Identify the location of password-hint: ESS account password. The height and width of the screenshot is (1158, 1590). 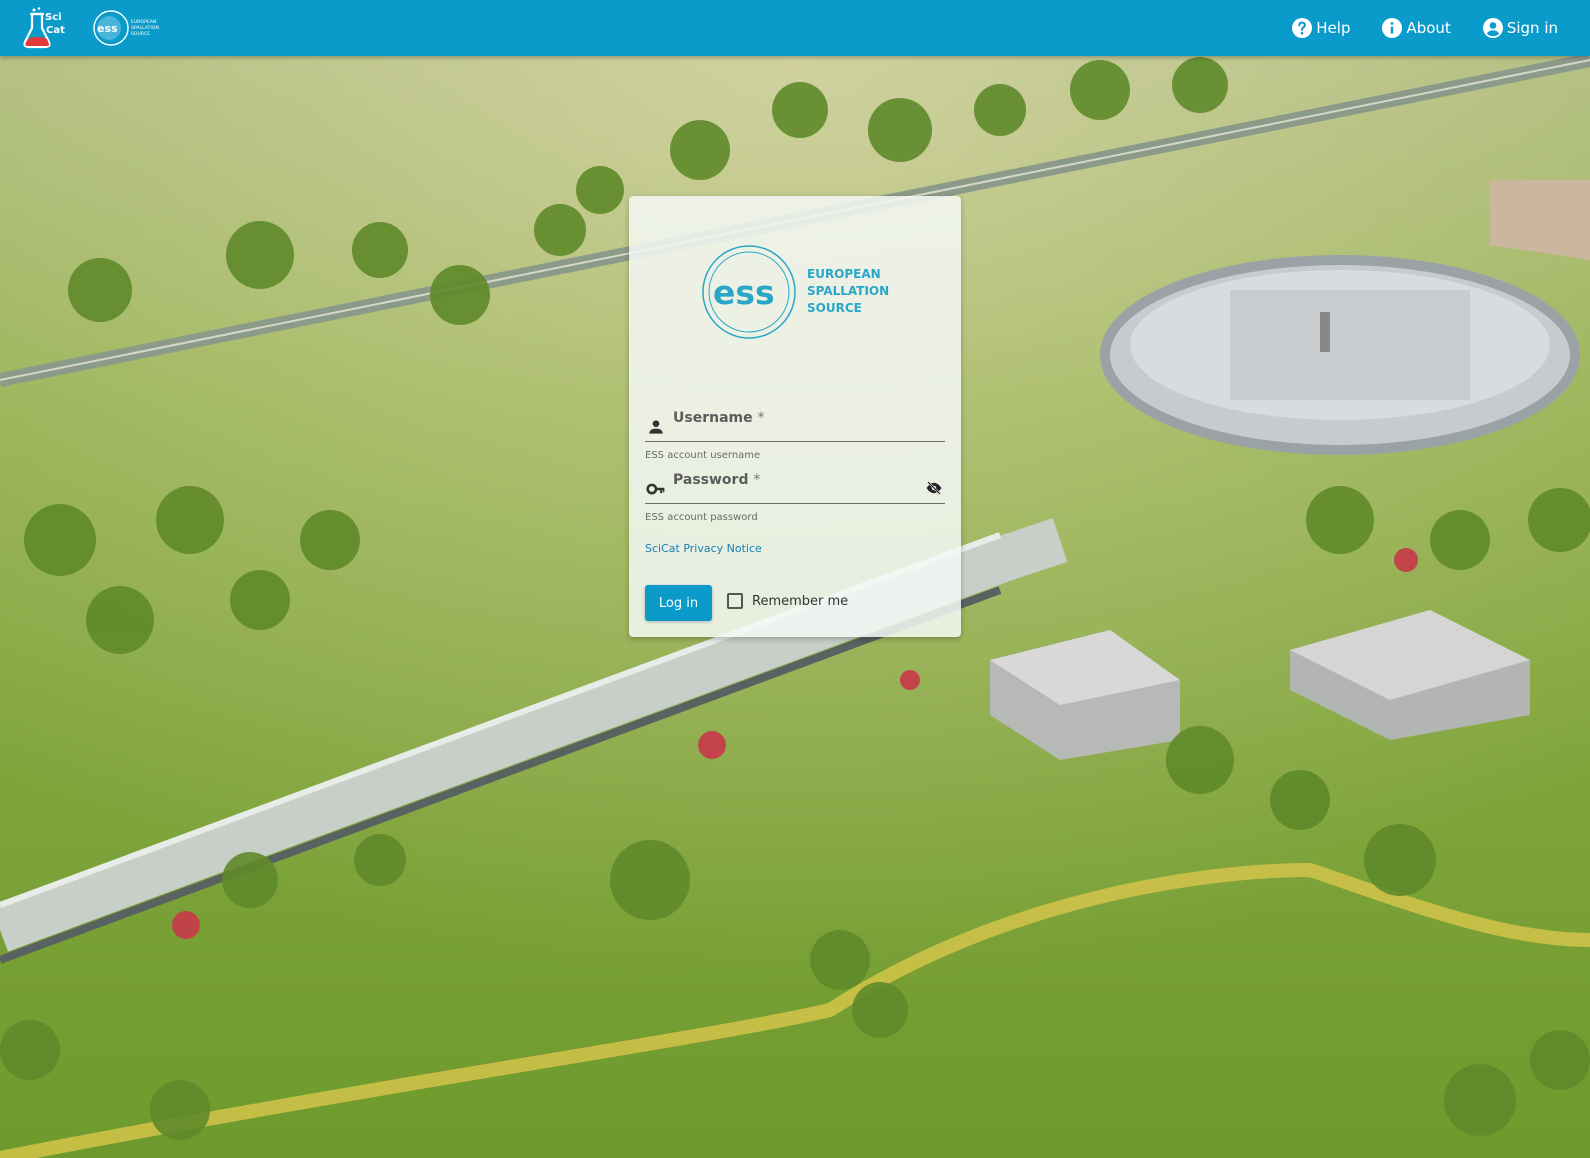
(701, 517).